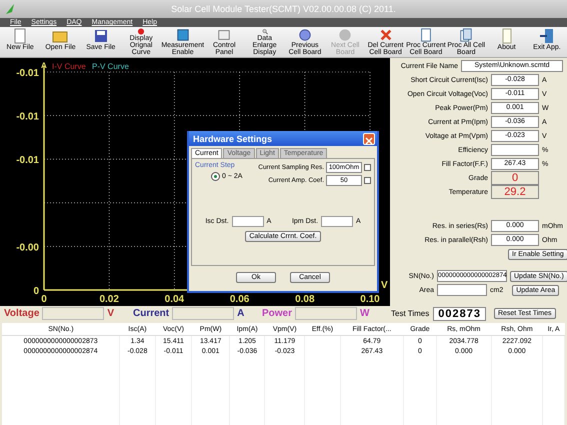 This screenshot has height=425, width=567. I want to click on counter-display: 002873, so click(459, 313).